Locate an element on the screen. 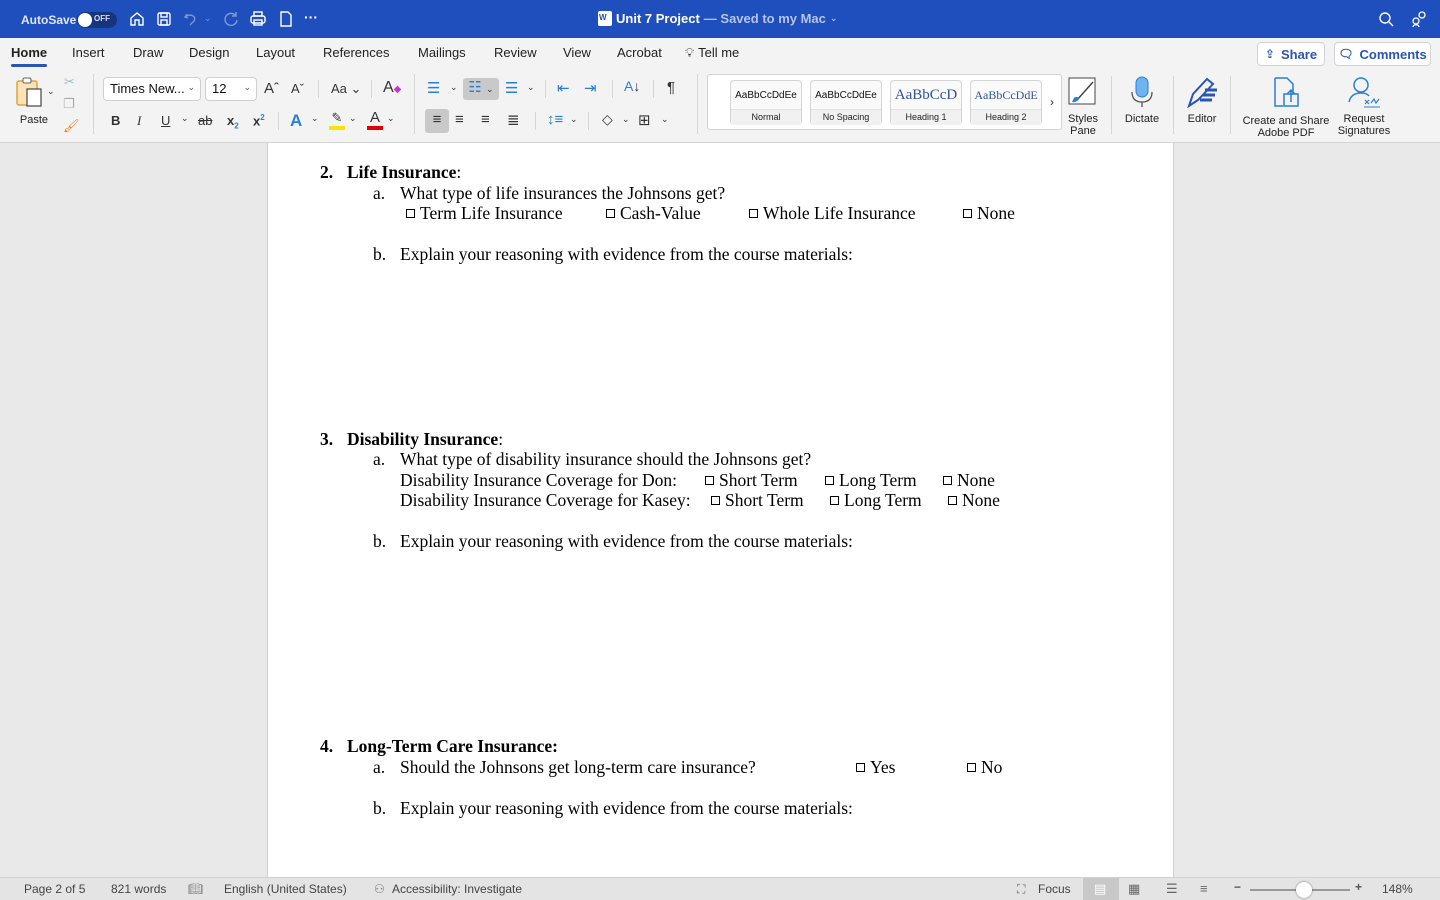 The width and height of the screenshot is (1440, 900). highlight-icon: ✎ is located at coordinates (337, 120).